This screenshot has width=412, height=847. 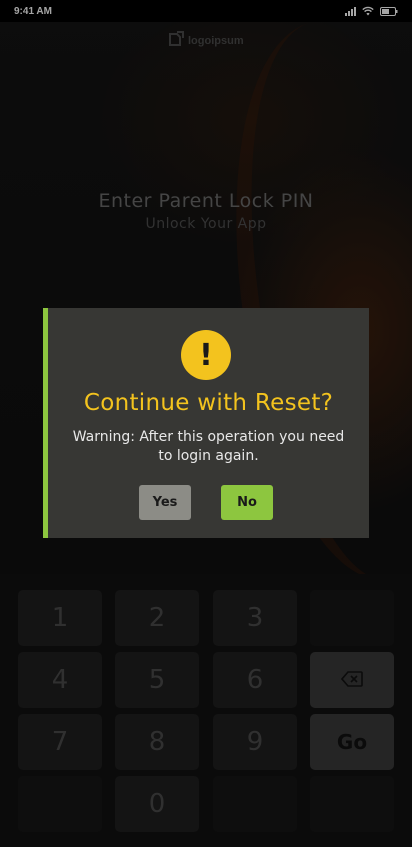 I want to click on dialog-title: Continue with Reset?, so click(x=208, y=403).